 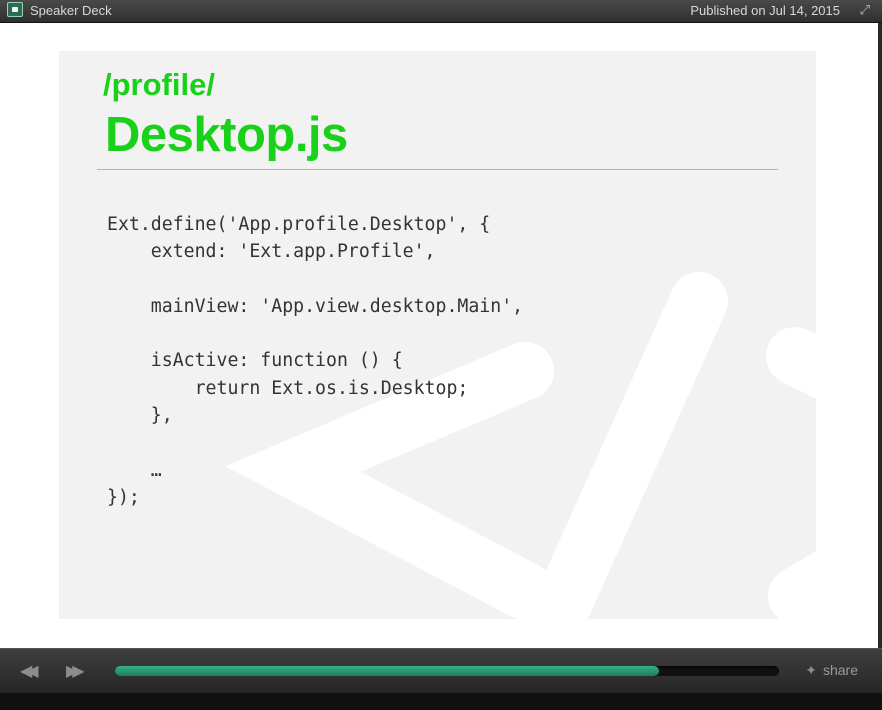 I want to click on code-line: isActive: function () {, so click(x=255, y=361).